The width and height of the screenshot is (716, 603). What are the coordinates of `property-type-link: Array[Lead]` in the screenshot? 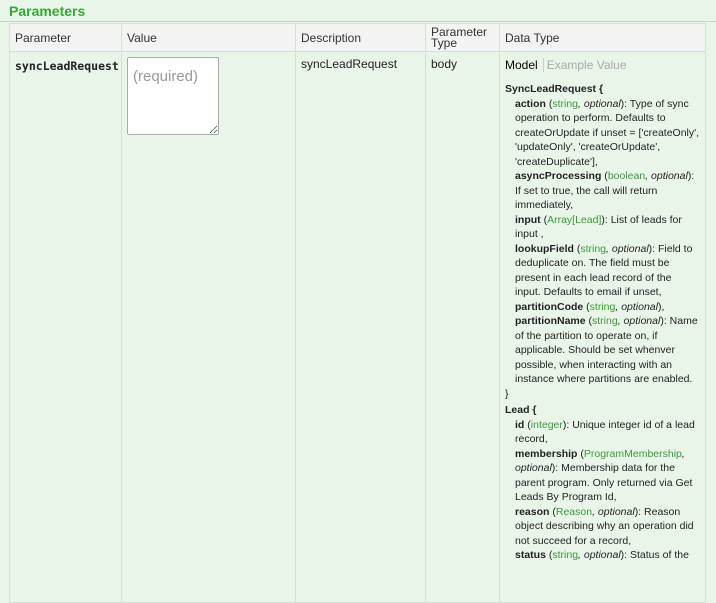 It's located at (574, 220).